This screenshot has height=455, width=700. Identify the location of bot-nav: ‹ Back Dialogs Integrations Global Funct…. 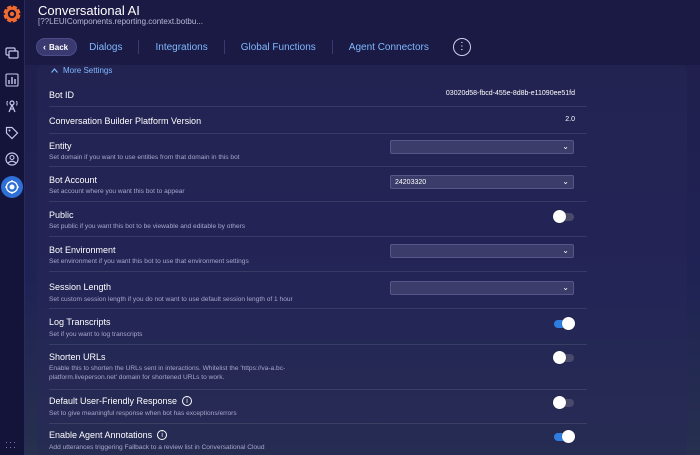
(253, 47).